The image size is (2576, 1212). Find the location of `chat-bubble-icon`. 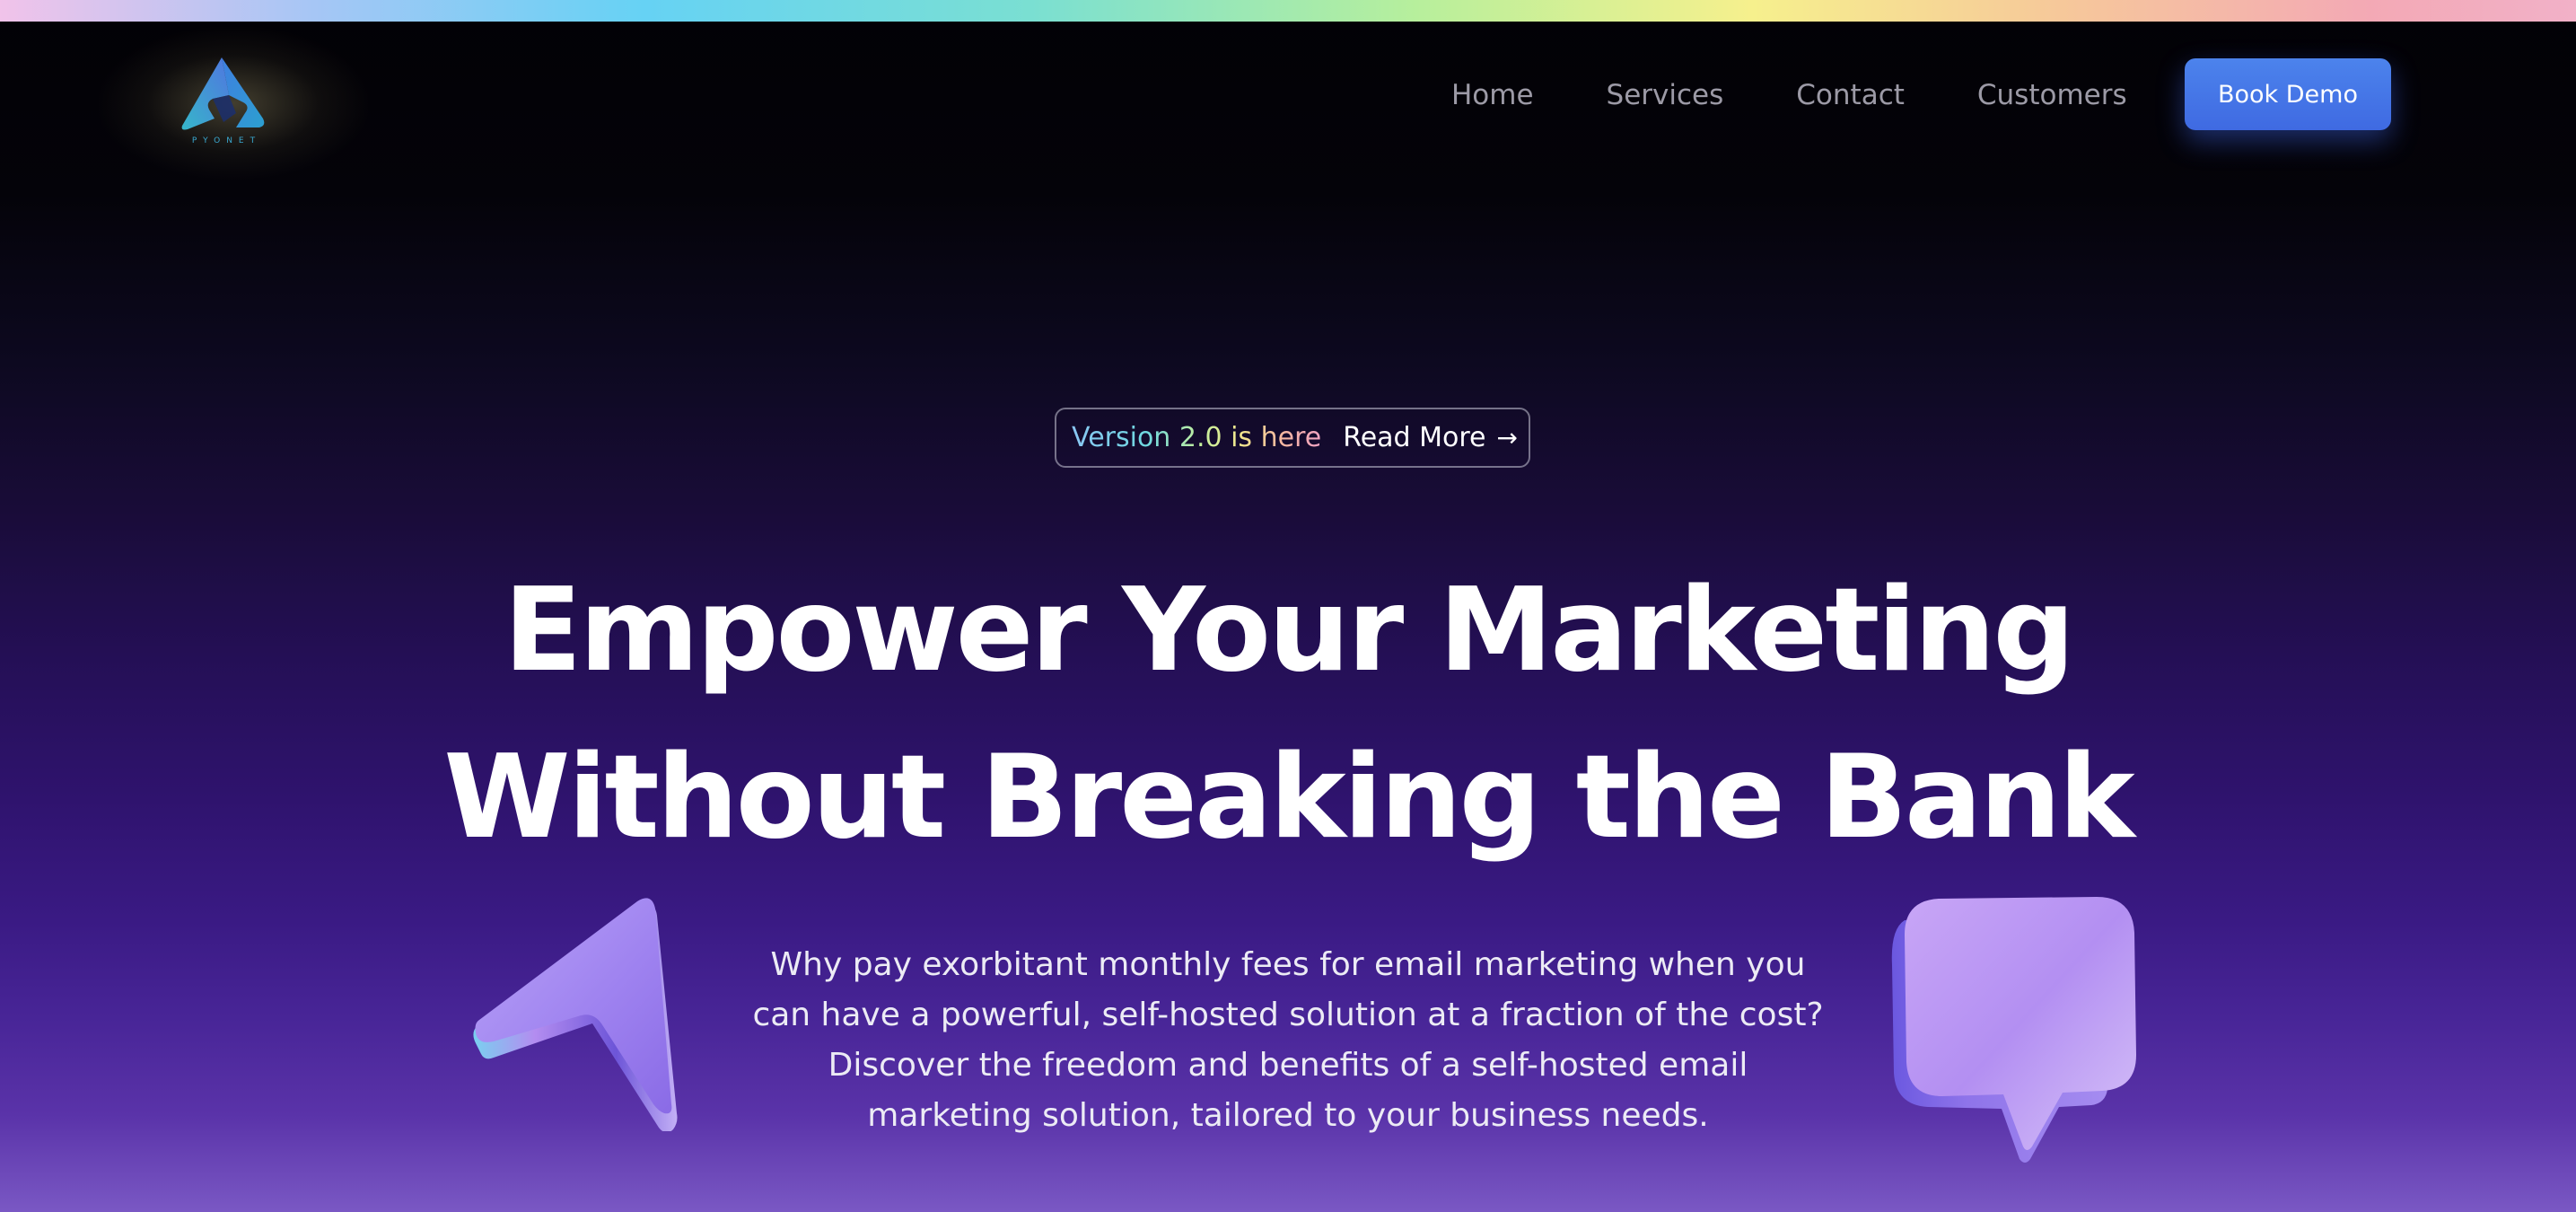

chat-bubble-icon is located at coordinates (2013, 1030).